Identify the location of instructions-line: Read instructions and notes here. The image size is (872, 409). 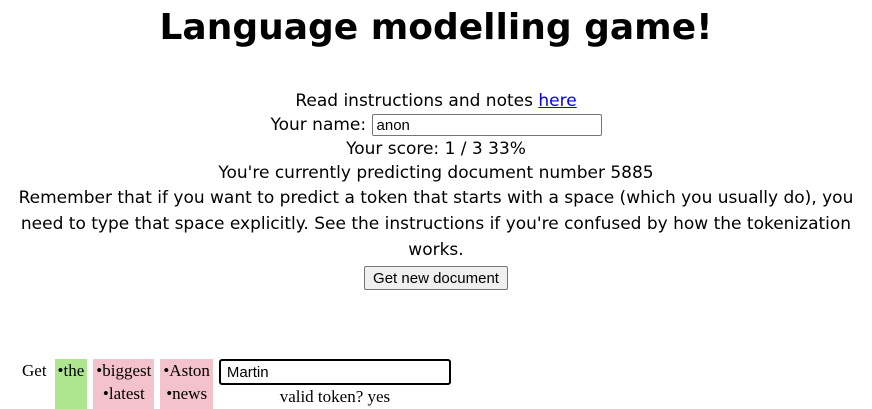
(436, 101).